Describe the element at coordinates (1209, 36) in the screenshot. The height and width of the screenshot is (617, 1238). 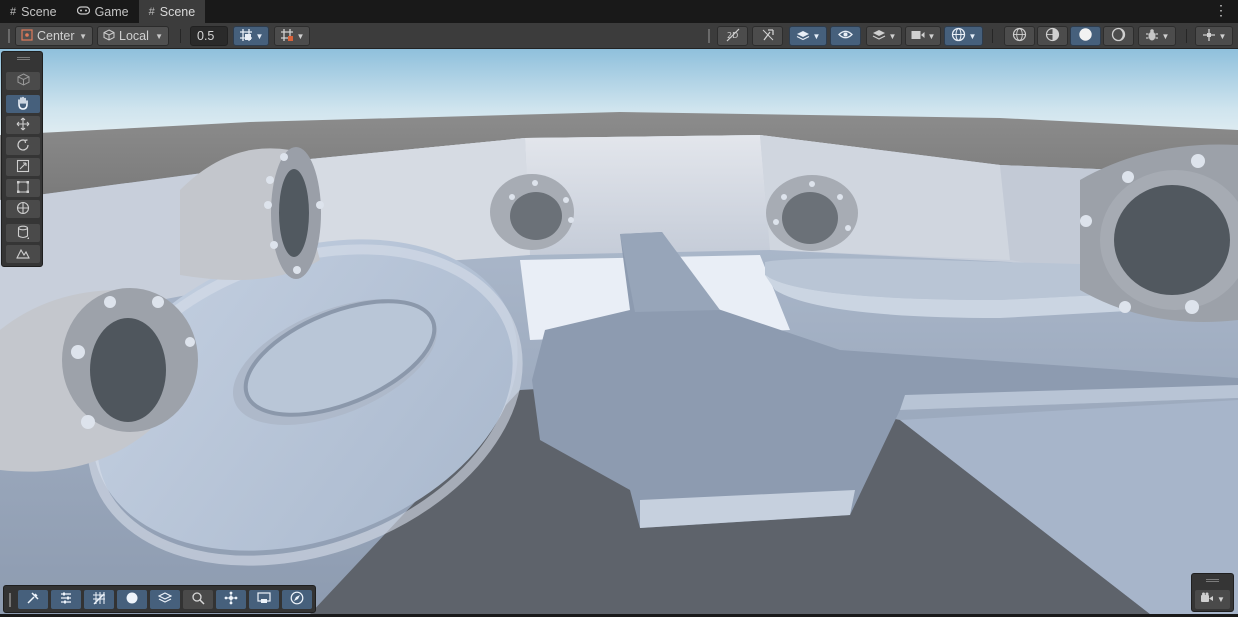
I see `move-nodes-icon` at that location.